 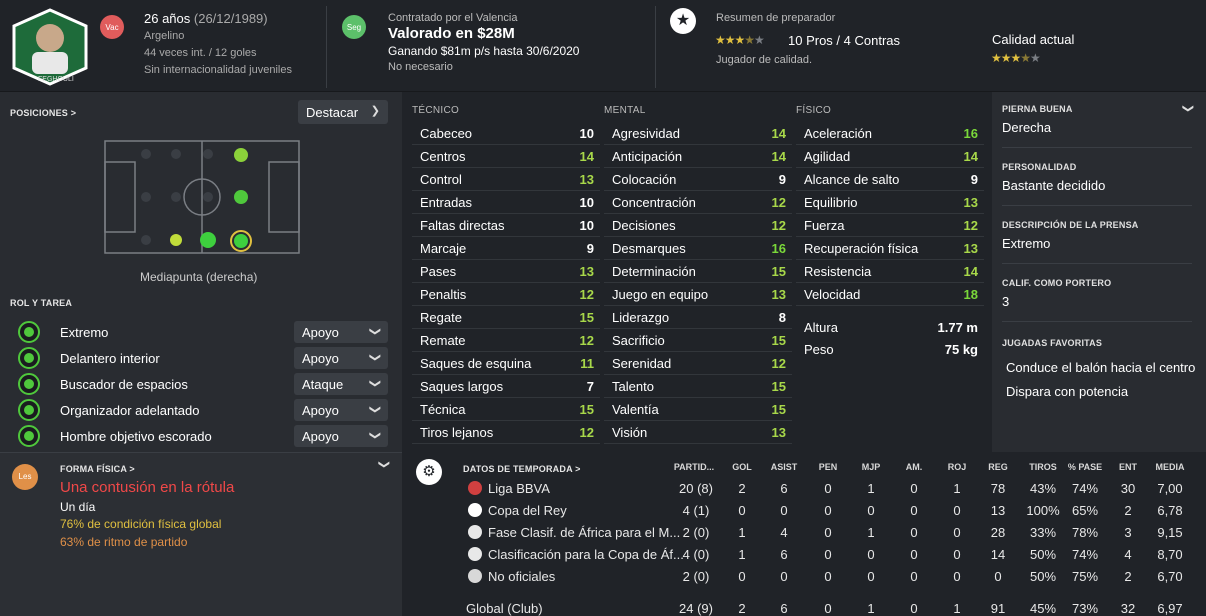 I want to click on attribute-value: 18, so click(x=970, y=294).